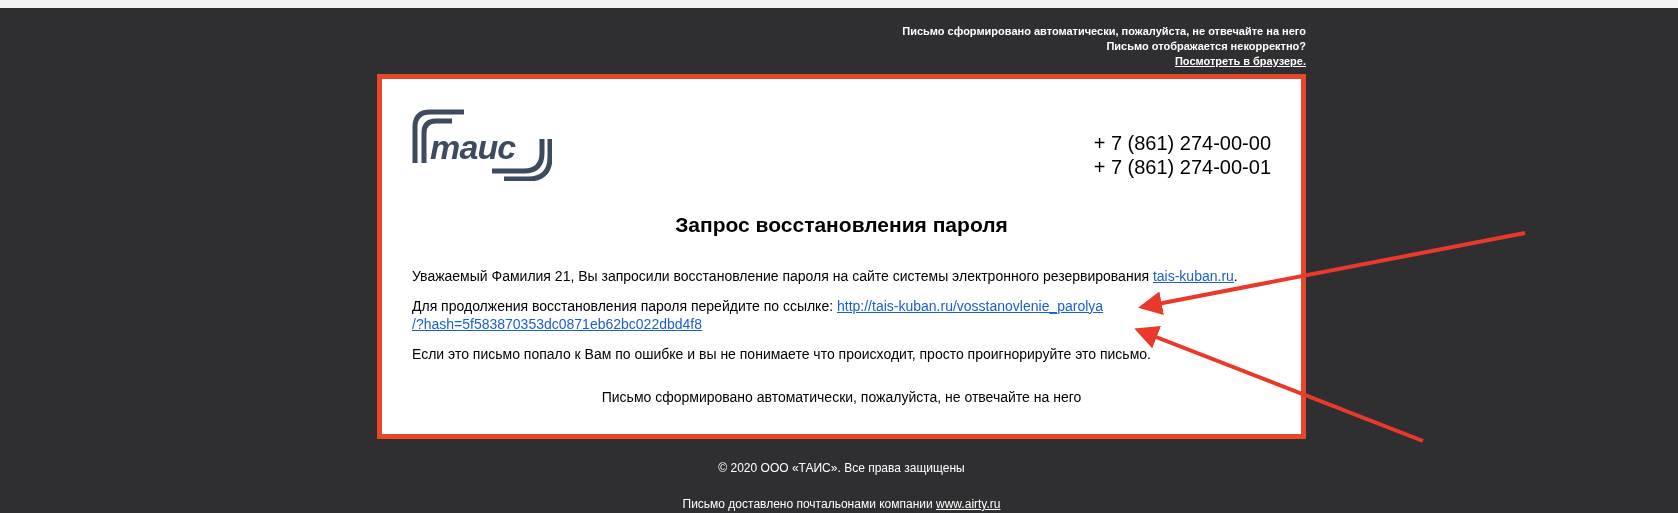  Describe the element at coordinates (841, 397) in the screenshot. I see `auto-note: Письмо сформировано автоматически, пожалуйста, не отвечайте на него` at that location.